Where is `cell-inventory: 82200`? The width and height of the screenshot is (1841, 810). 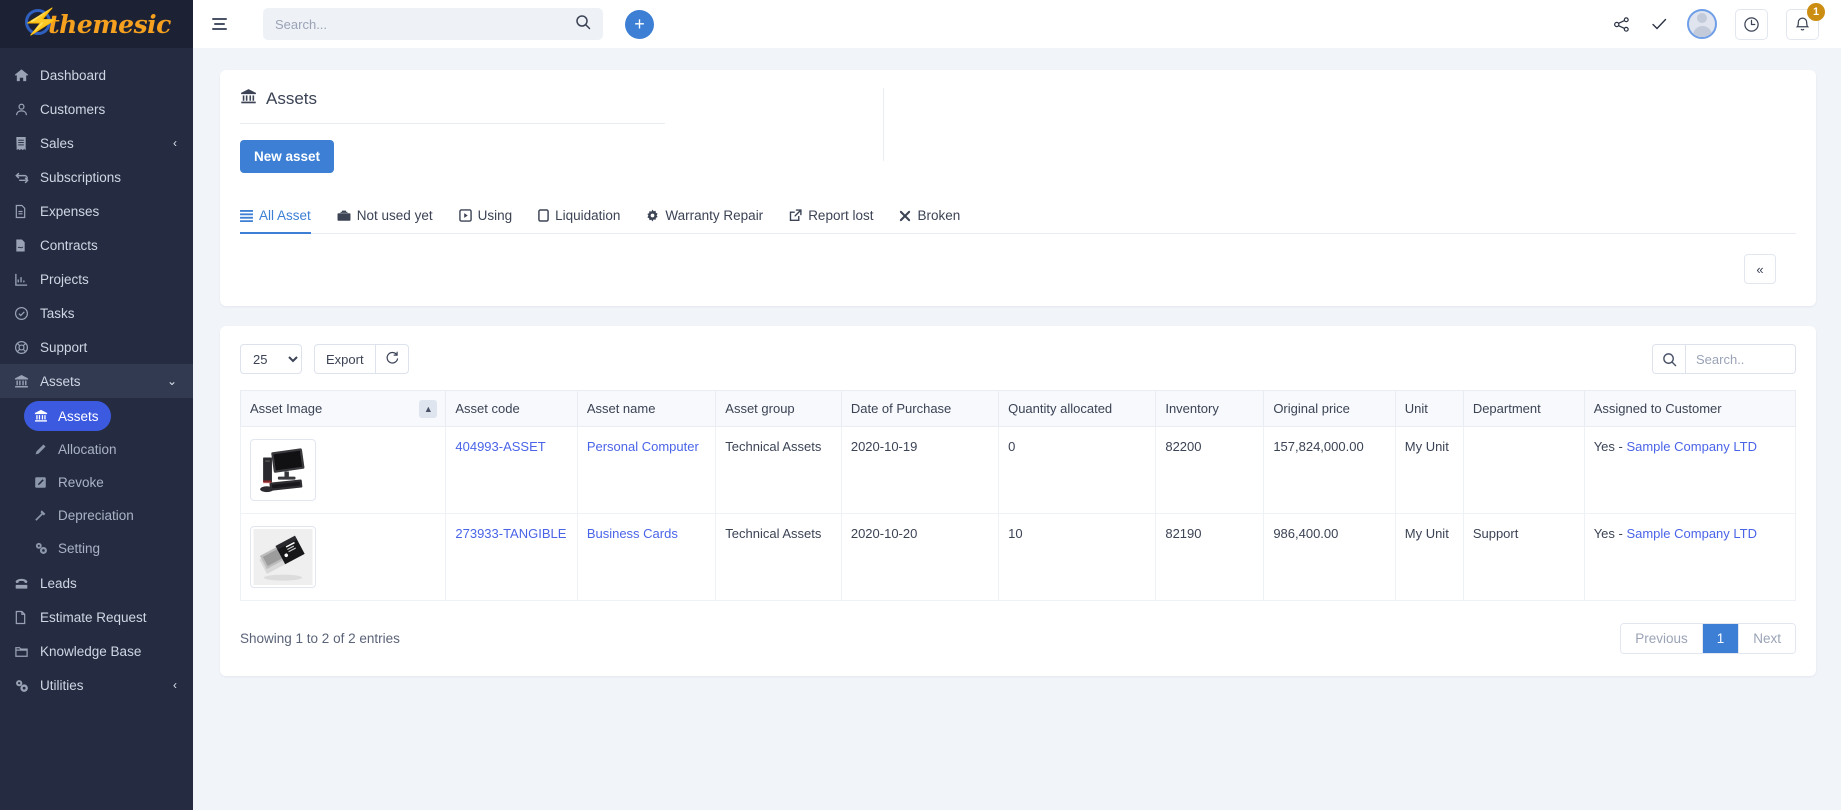
cell-inventory: 82200 is located at coordinates (1210, 470).